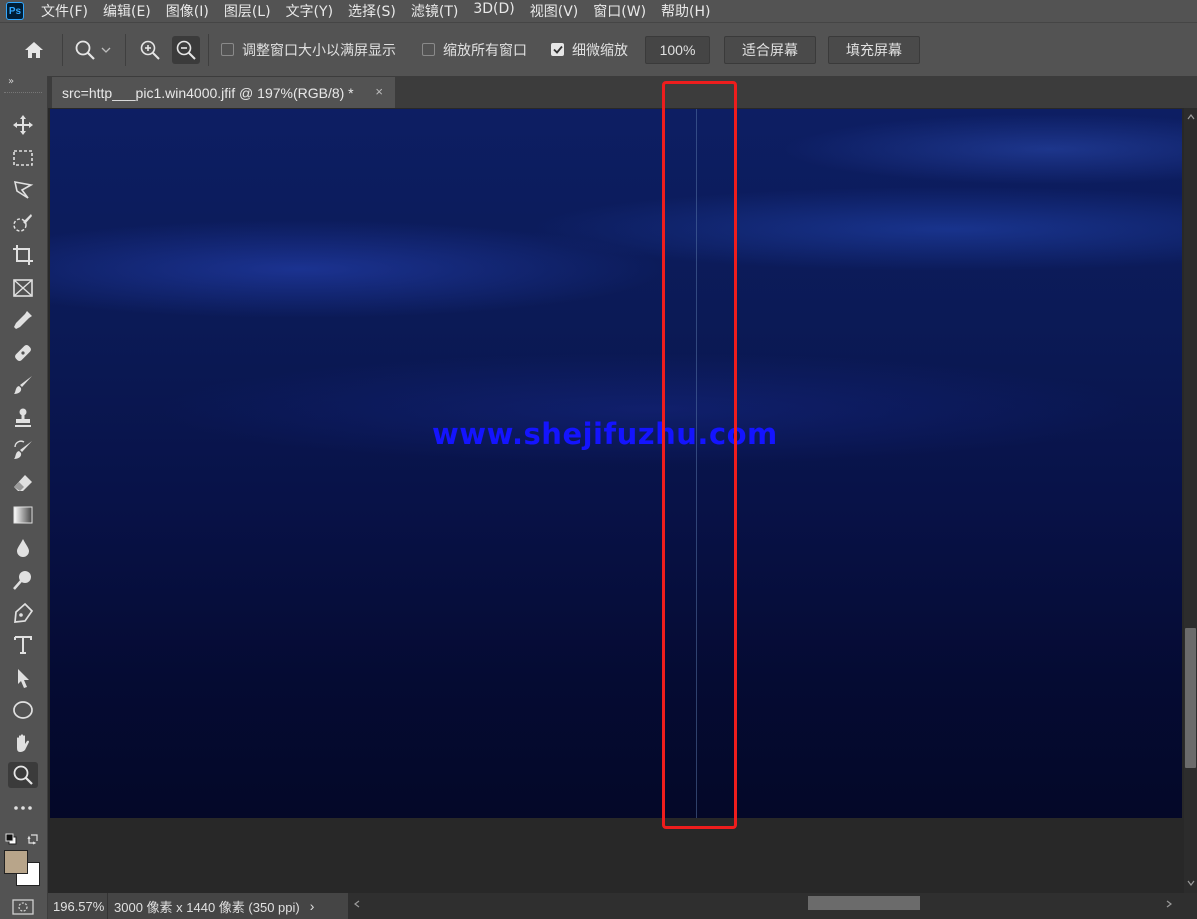 This screenshot has width=1197, height=919. What do you see at coordinates (874, 49) in the screenshot?
I see `fill-screen-button: 填充屏幕` at bounding box center [874, 49].